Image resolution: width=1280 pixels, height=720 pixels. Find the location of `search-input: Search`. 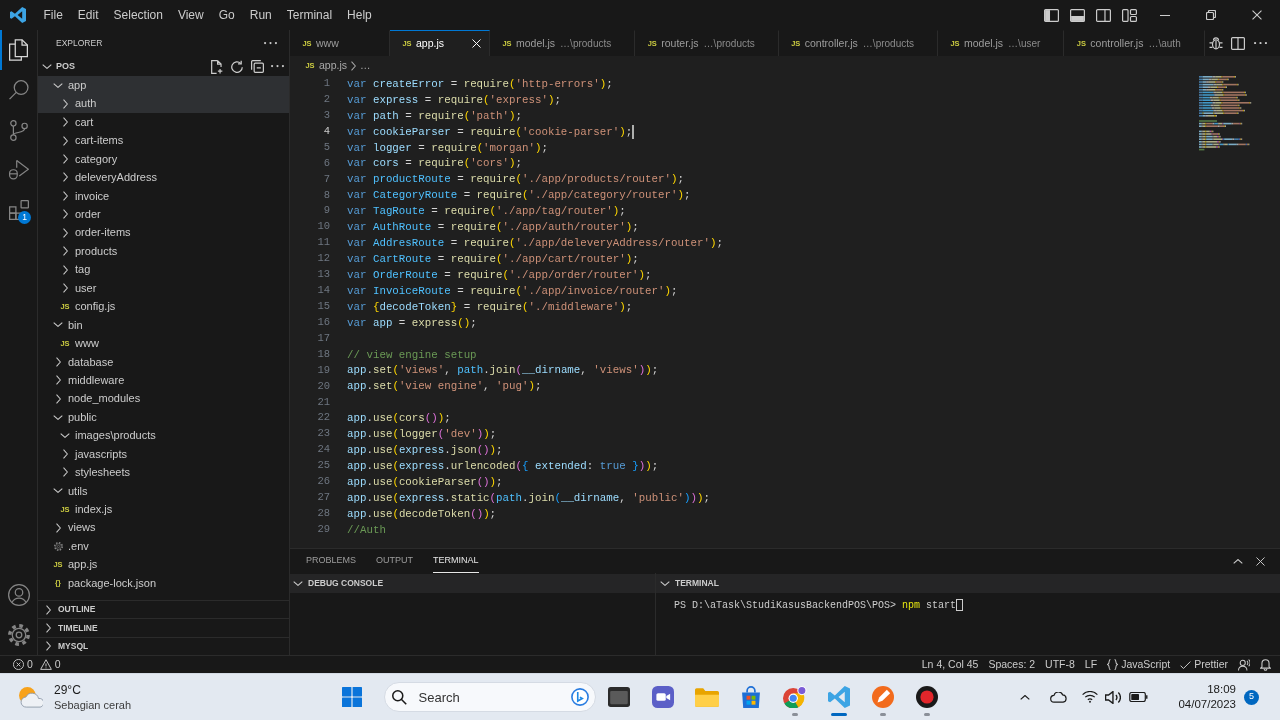

search-input: Search is located at coordinates (488, 697).